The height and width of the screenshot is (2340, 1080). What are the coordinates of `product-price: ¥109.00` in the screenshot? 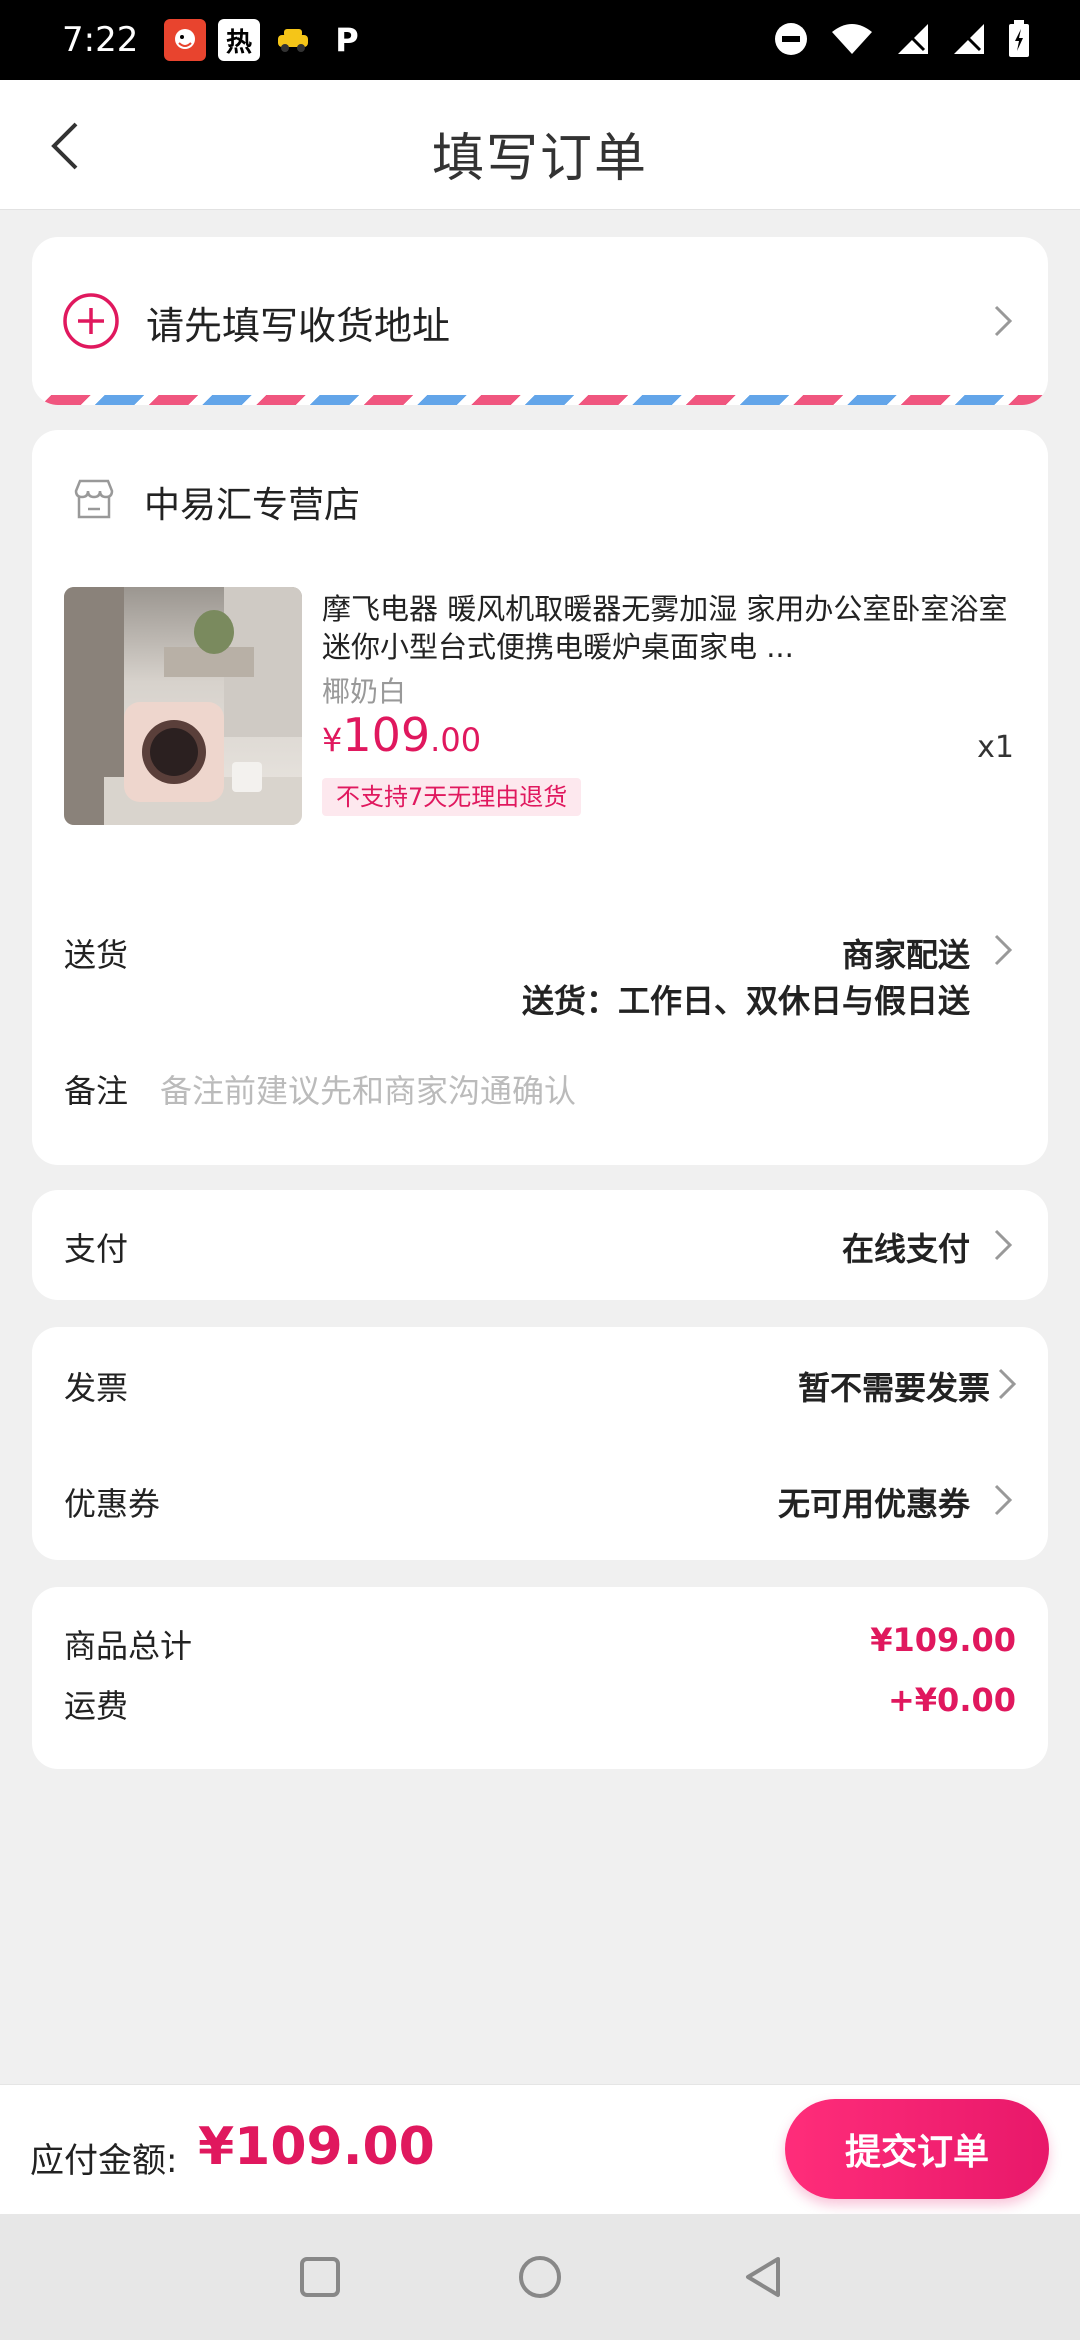 It's located at (401, 735).